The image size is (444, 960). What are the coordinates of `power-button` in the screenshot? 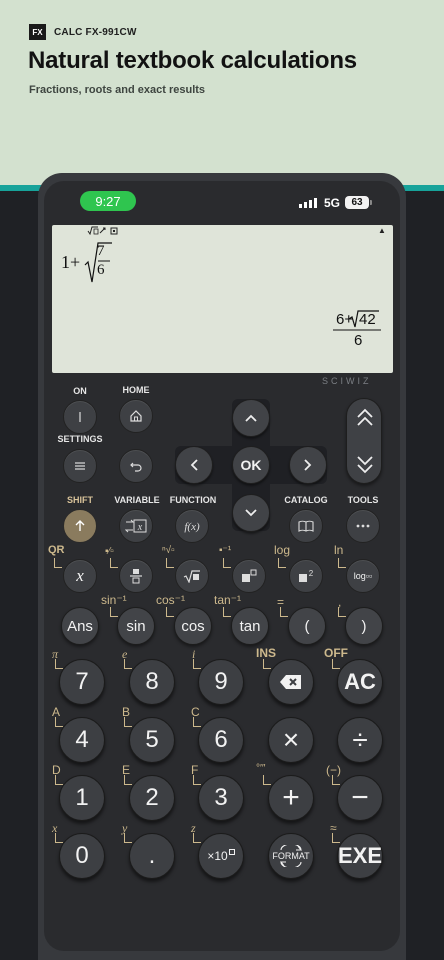 It's located at (249, 576).